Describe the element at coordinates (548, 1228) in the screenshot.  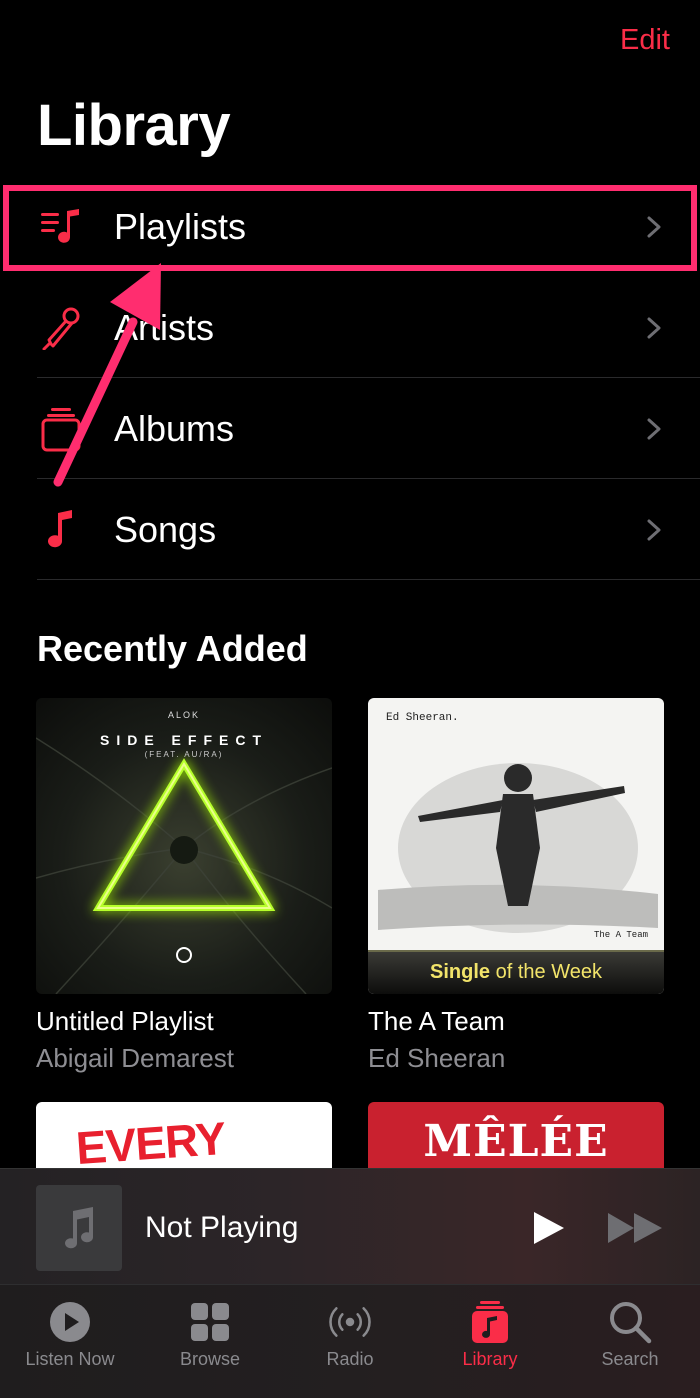
I see `play-button` at that location.